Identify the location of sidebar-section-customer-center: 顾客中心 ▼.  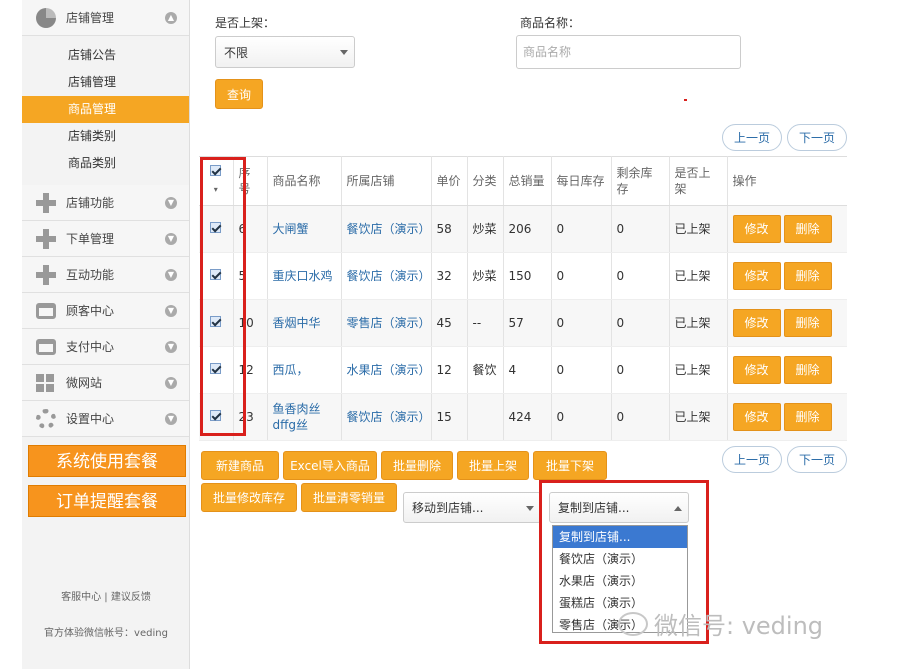
(105, 311).